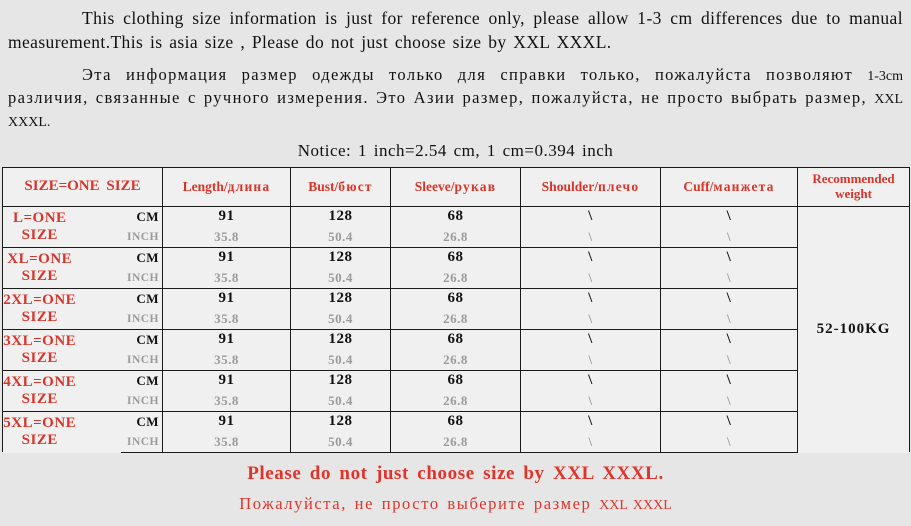 The height and width of the screenshot is (526, 911). Describe the element at coordinates (853, 329) in the screenshot. I see `recommended-weight-cell: 52-100KG` at that location.